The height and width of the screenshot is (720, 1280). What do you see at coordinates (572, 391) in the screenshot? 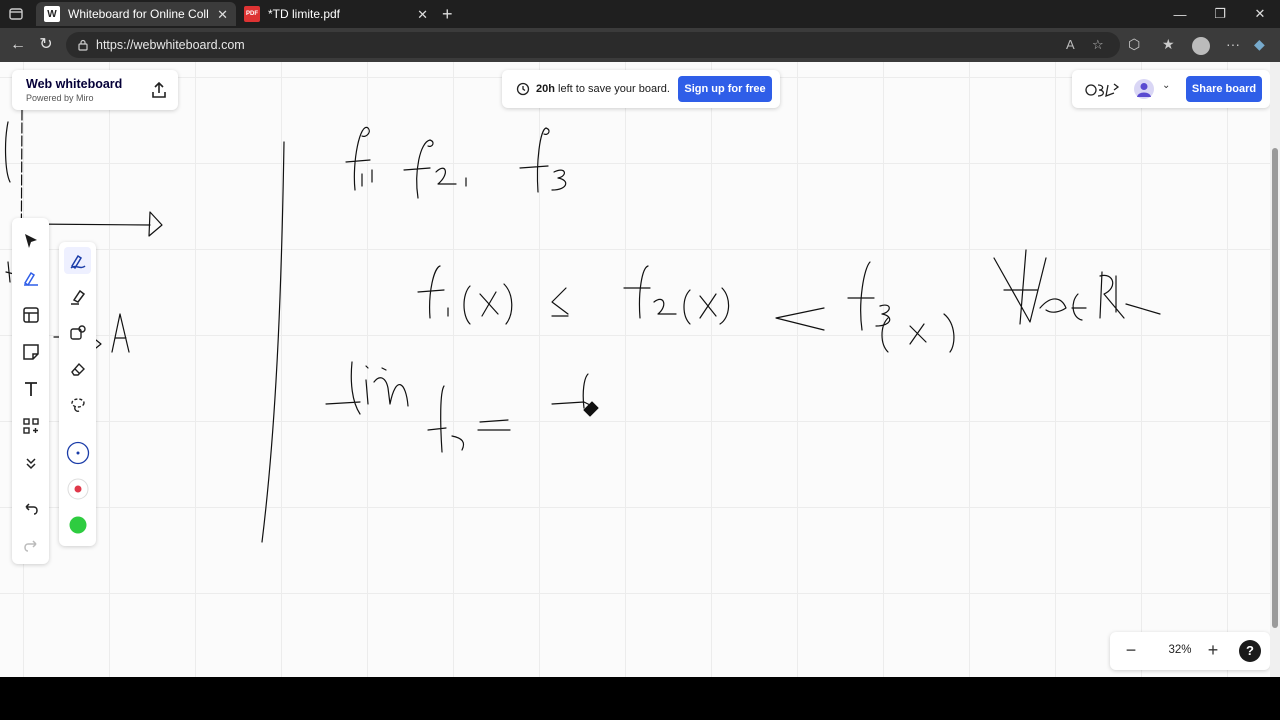
I see `ink-f-limit` at bounding box center [572, 391].